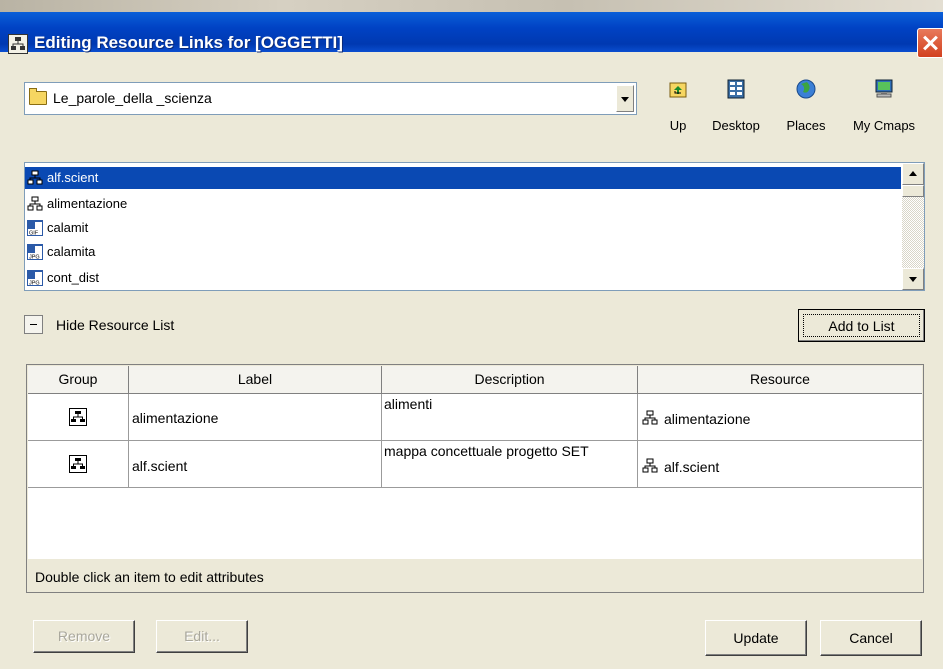 This screenshot has width=943, height=669. I want to click on chevron-down-icon, so click(625, 98).